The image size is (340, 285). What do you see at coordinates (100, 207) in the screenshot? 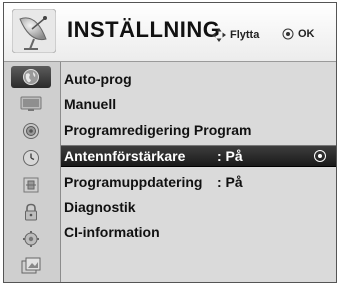
I see `menu-item-label: Diagnostik` at bounding box center [100, 207].